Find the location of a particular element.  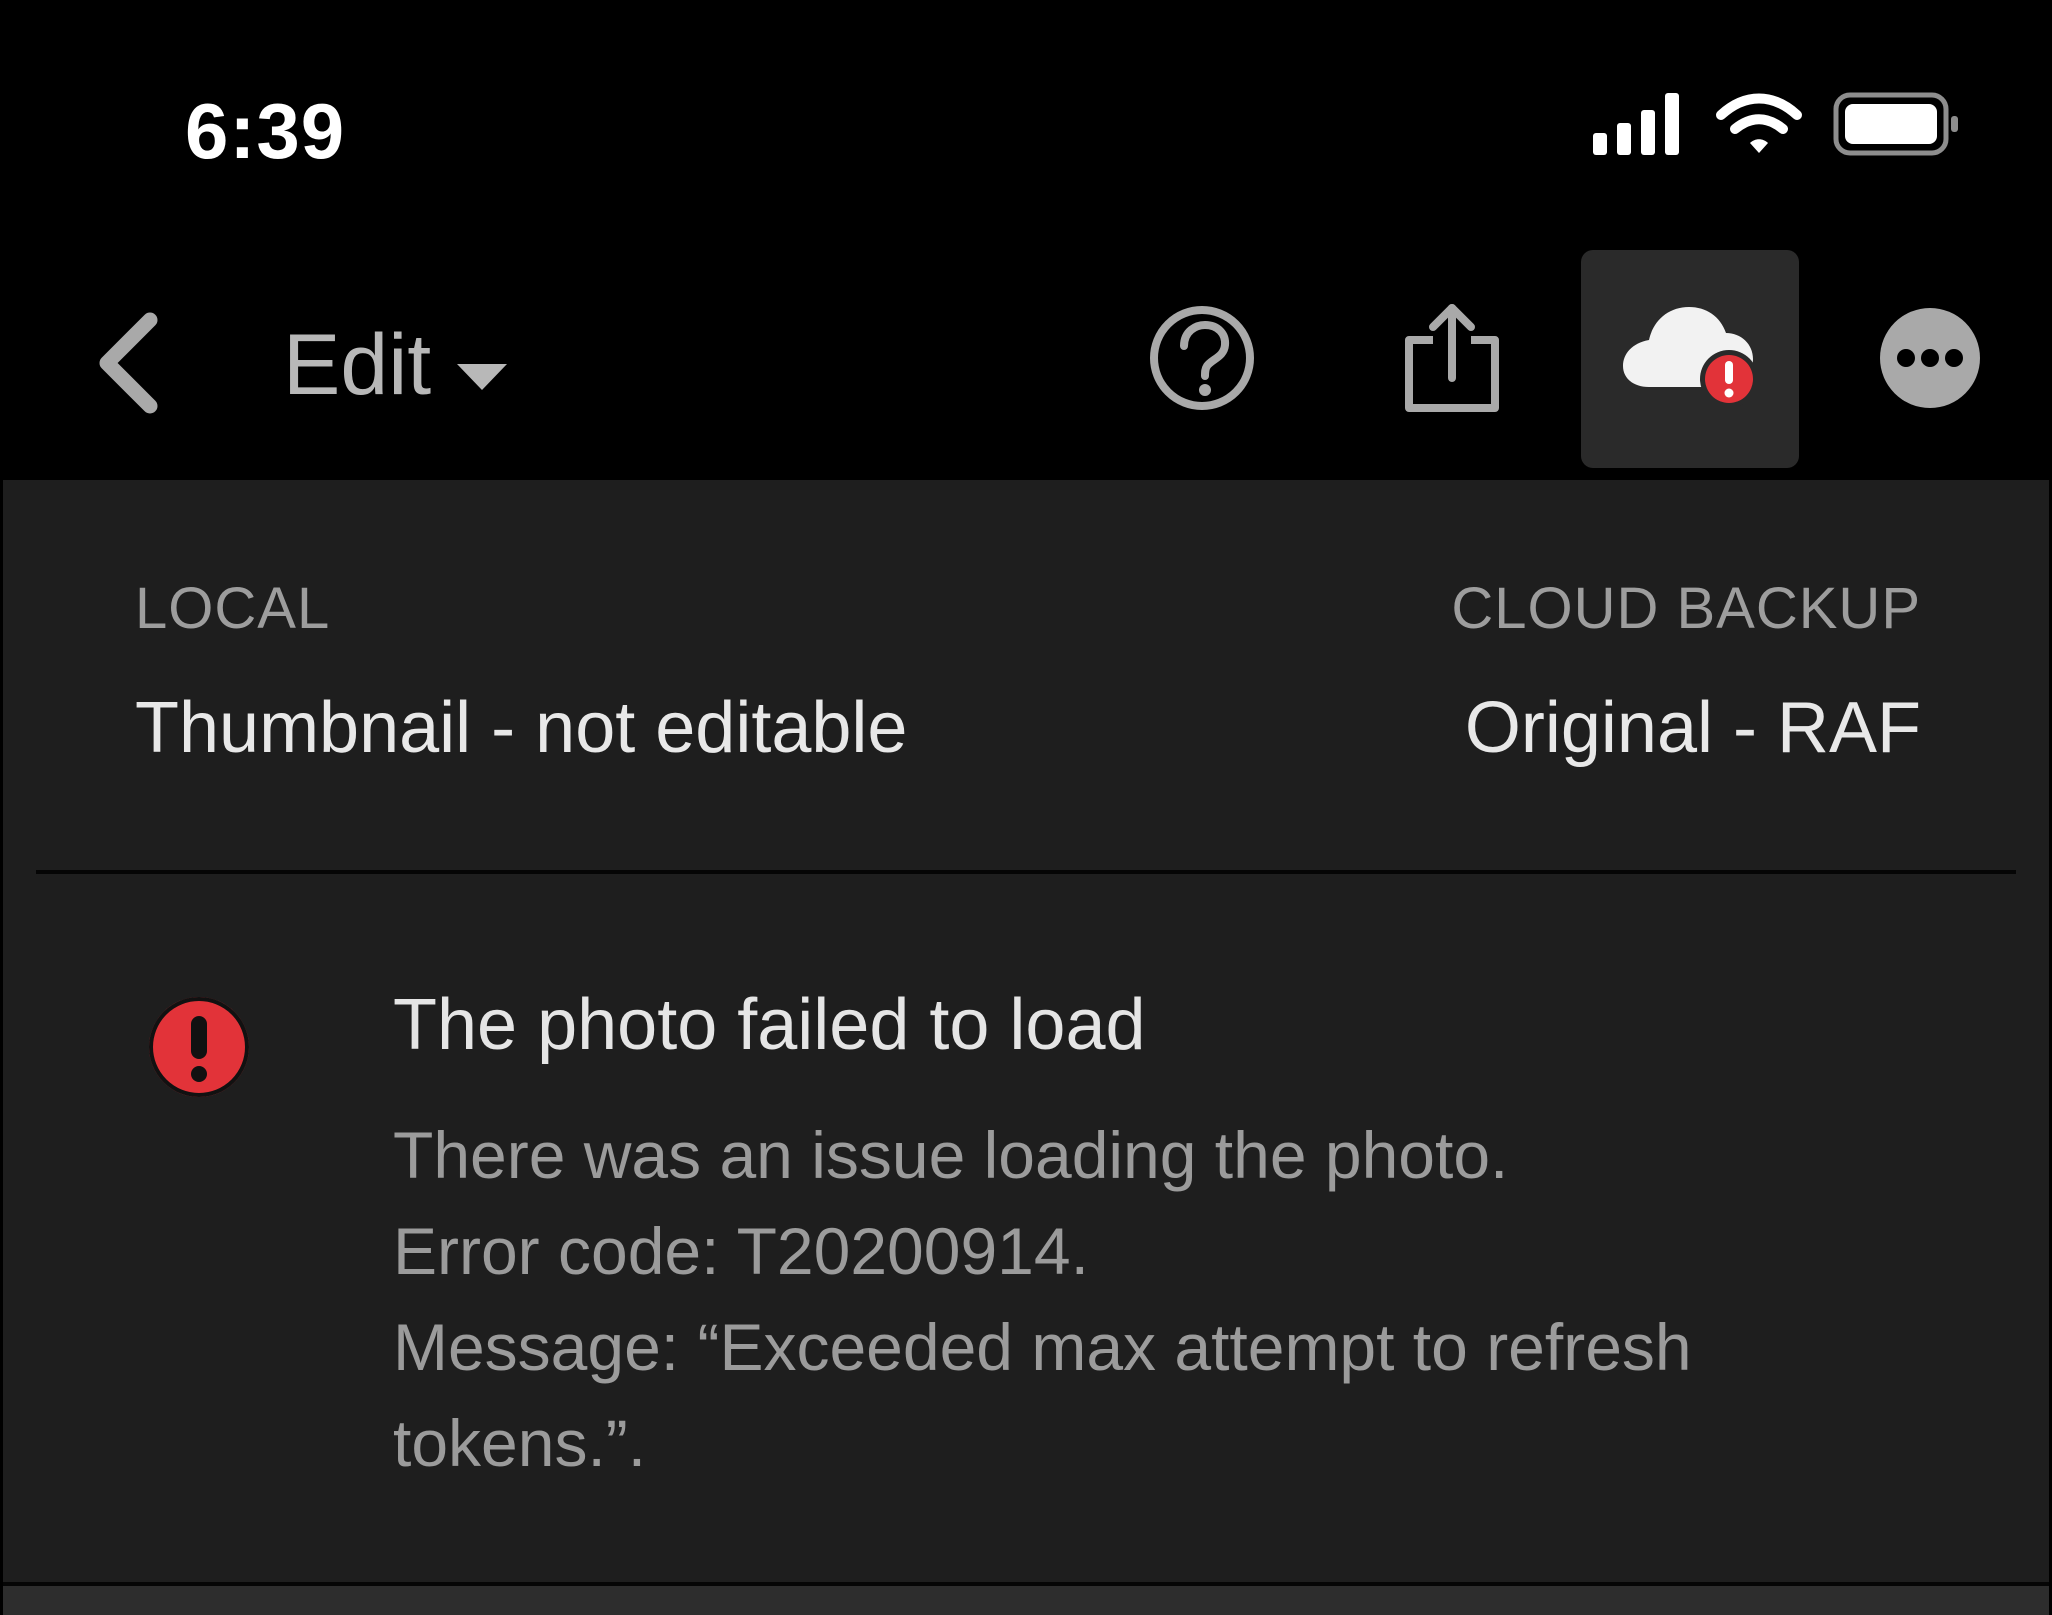

edit-label: Edit is located at coordinates (357, 364).